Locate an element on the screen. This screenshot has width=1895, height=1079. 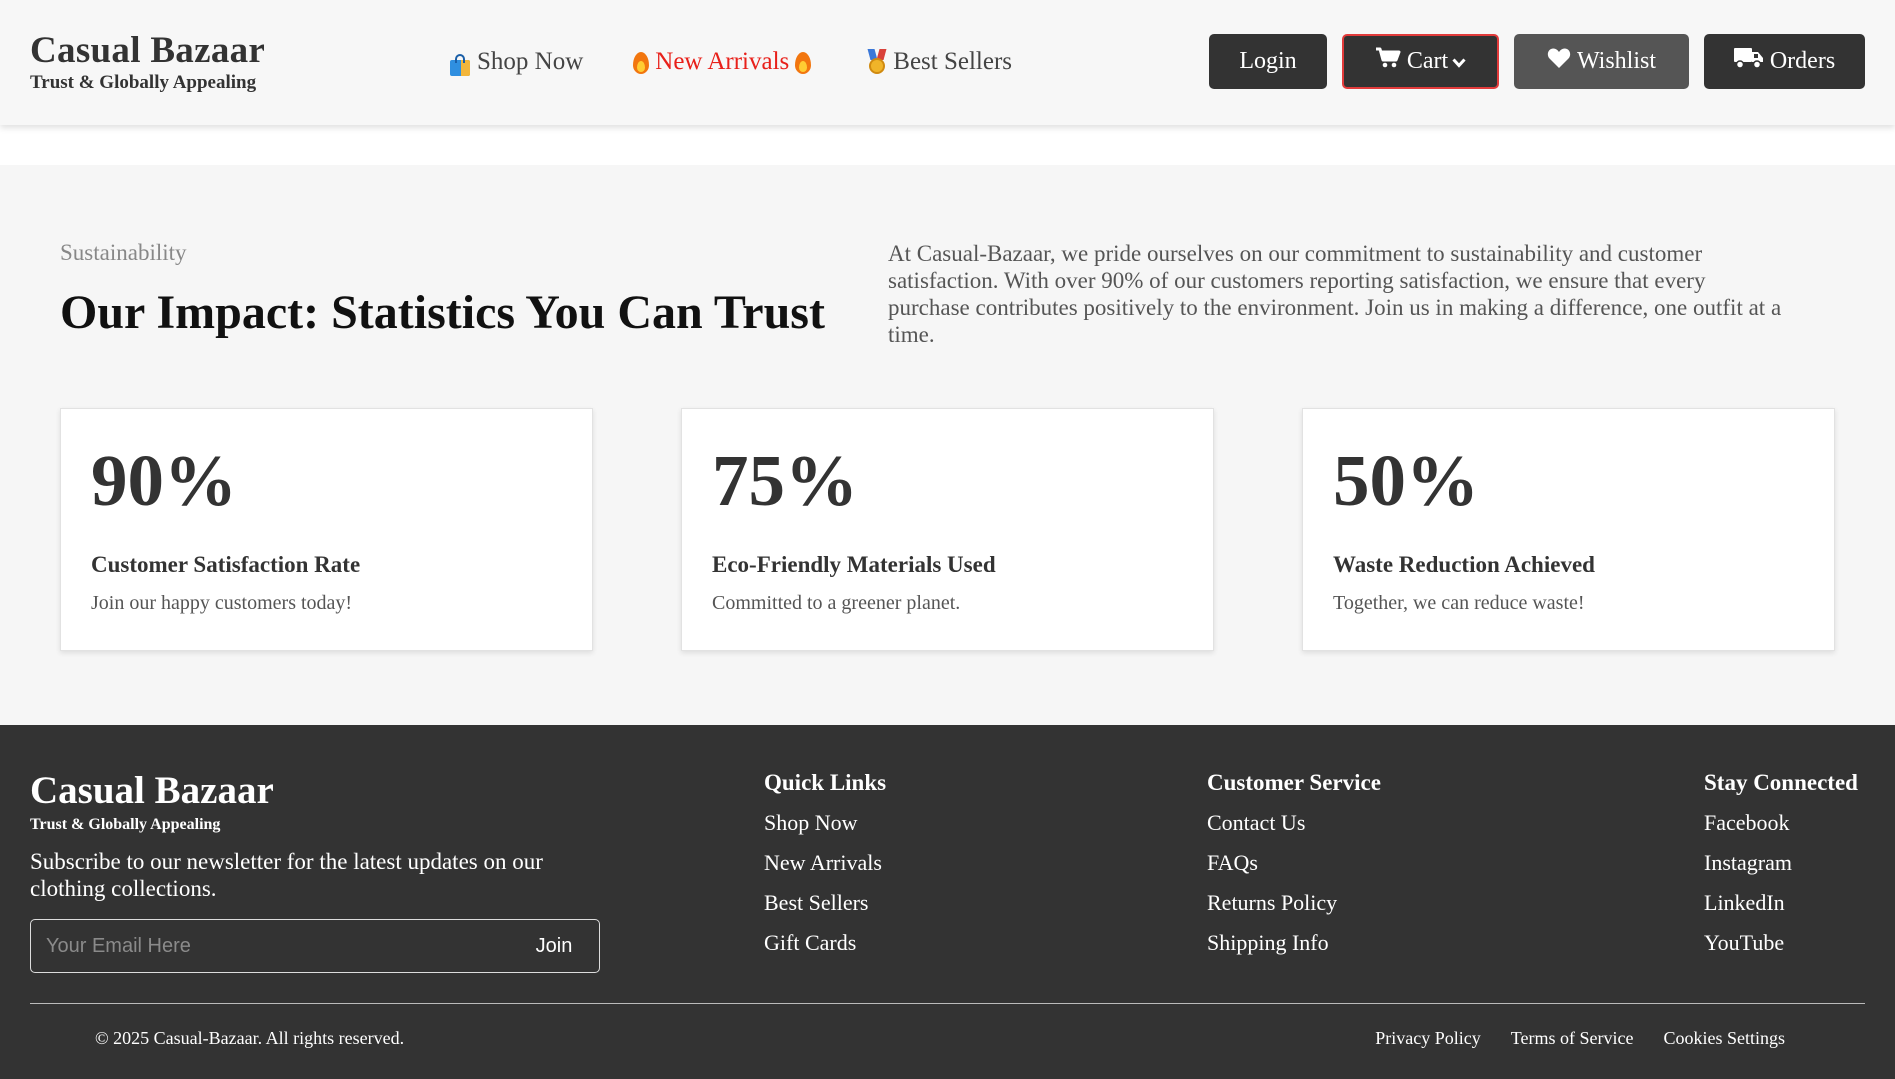
footer-link-faqs: FAQs is located at coordinates (1294, 863).